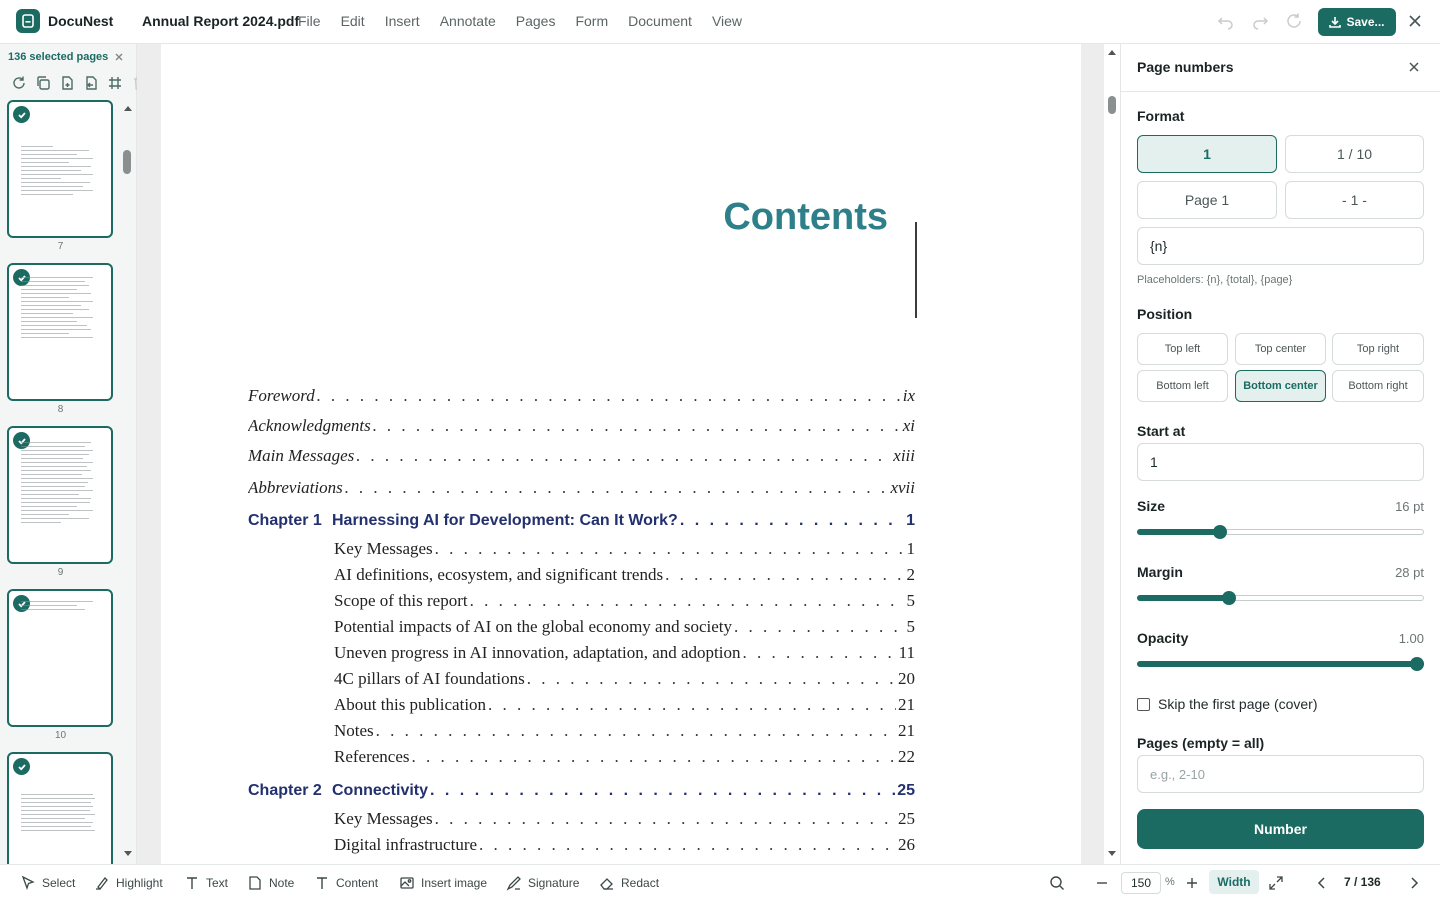  What do you see at coordinates (119, 57) in the screenshot?
I see `clear-selection-icon` at bounding box center [119, 57].